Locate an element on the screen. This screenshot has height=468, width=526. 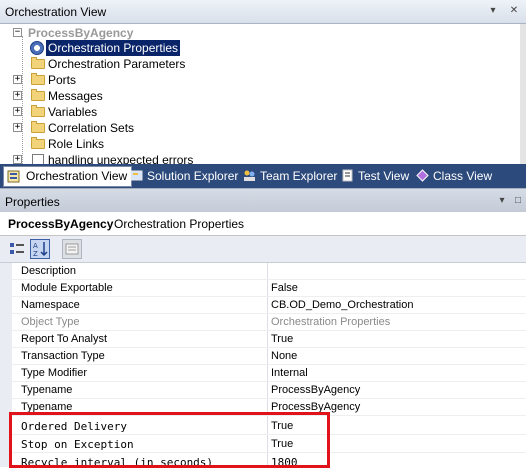
tree-root: − ProcessByAgency is located at coordinates (150, 33).